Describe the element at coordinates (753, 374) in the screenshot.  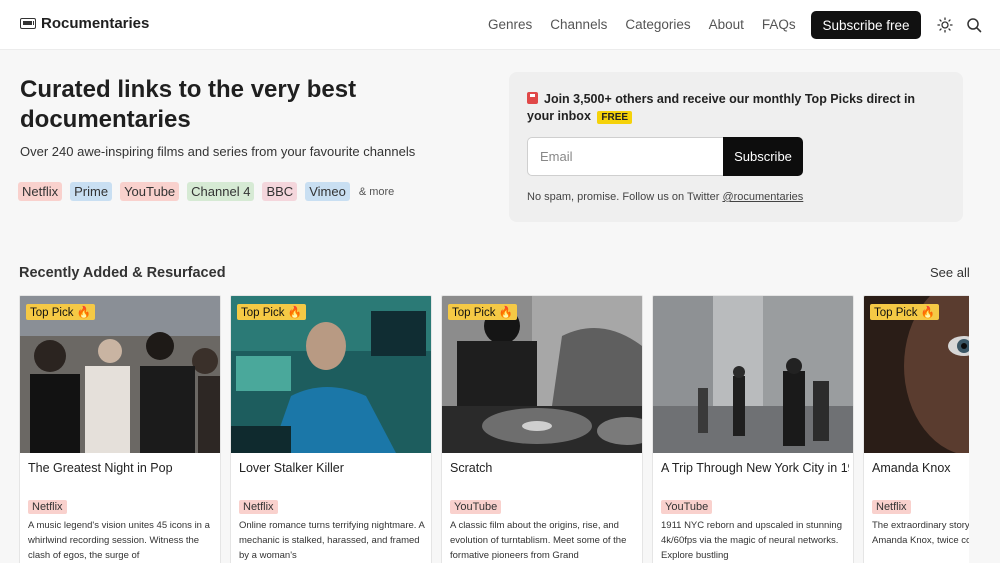
I see `thumbnail-image` at that location.